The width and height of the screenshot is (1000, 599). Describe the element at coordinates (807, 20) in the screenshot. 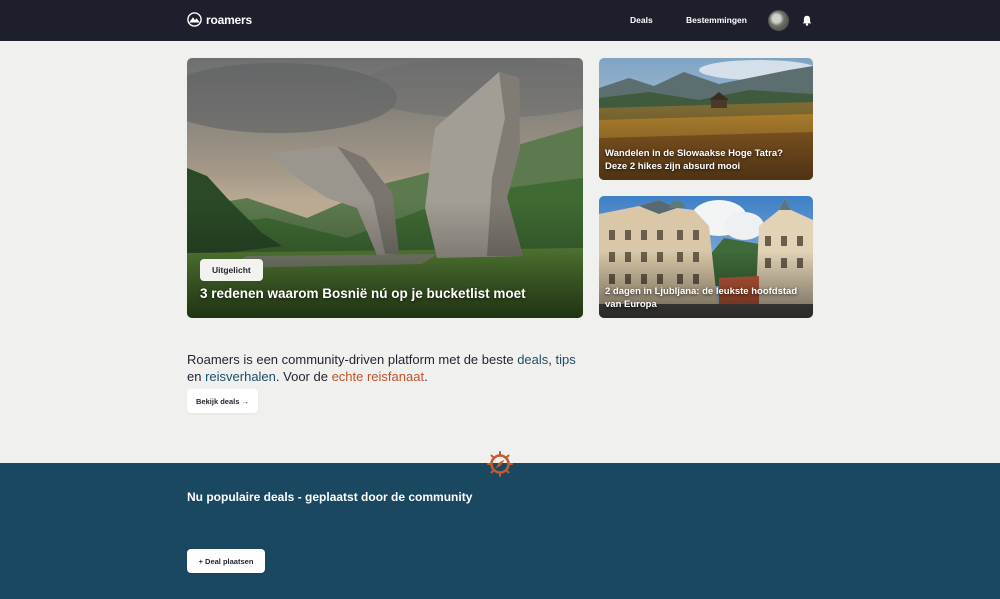

I see `bell-icon` at that location.